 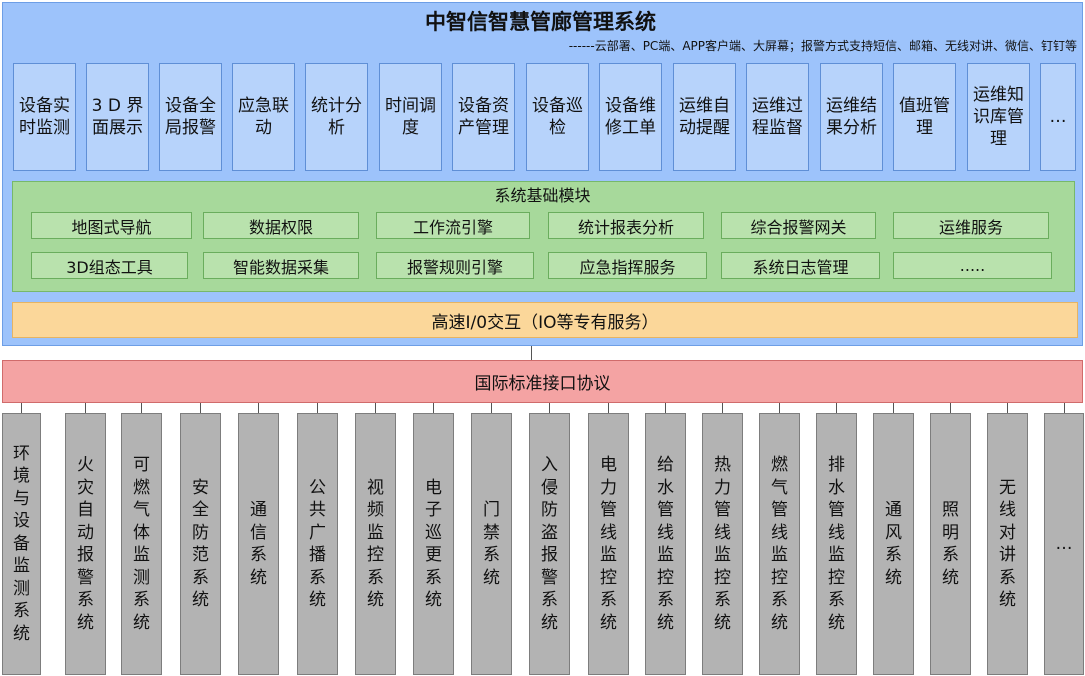 I want to click on app-module: 值班管理, so click(x=924, y=117).